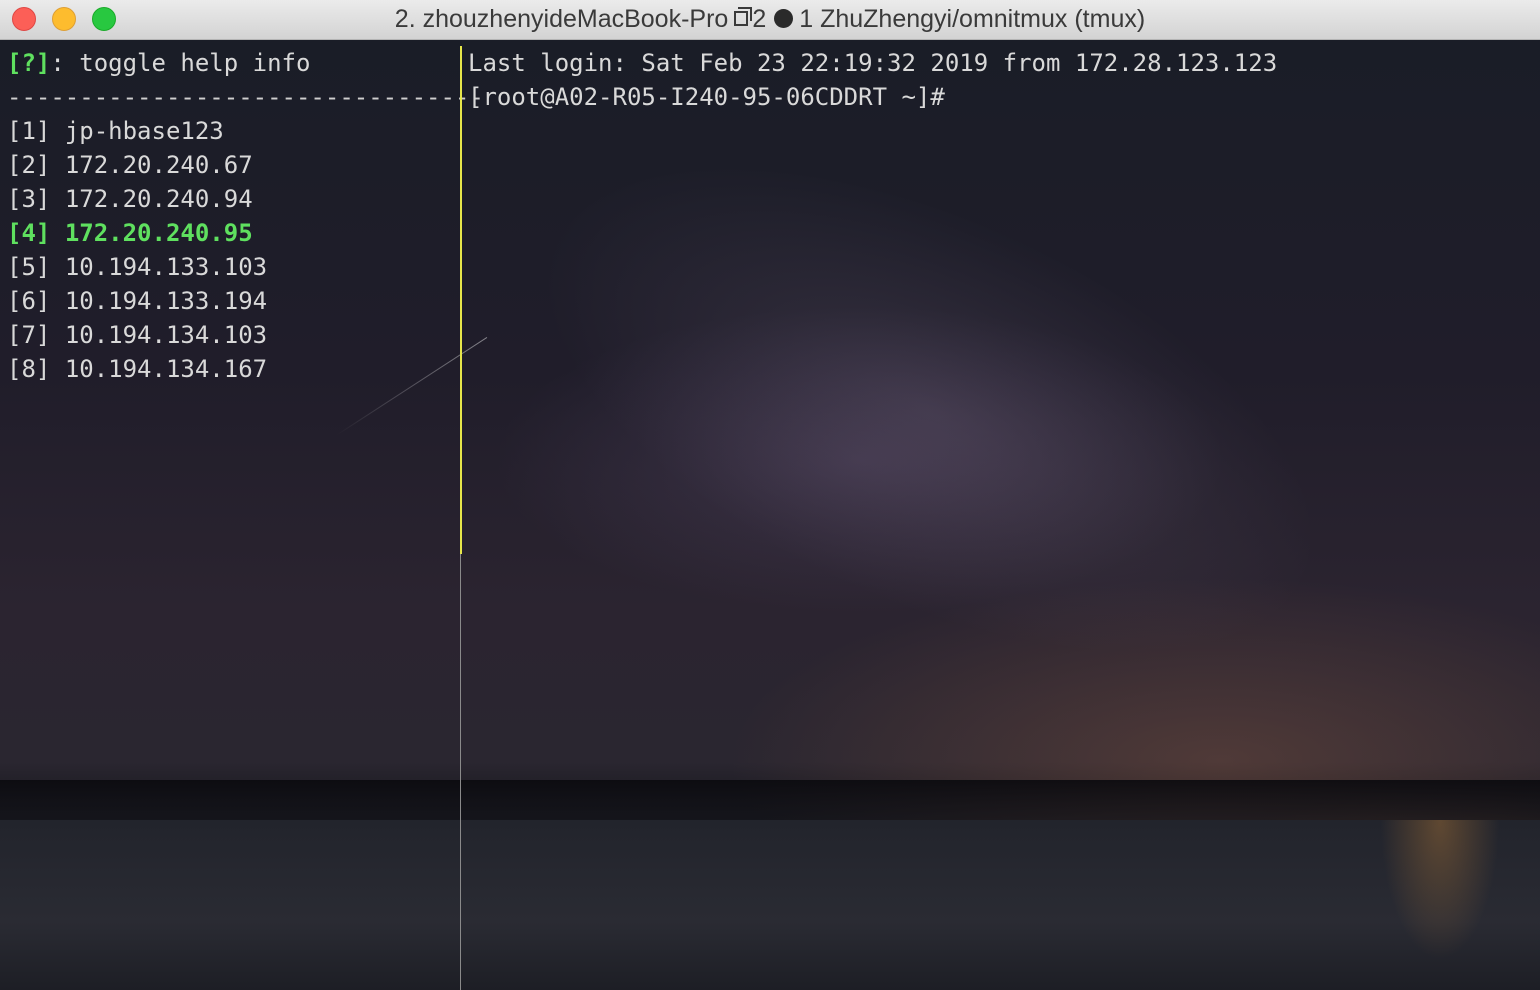 This screenshot has height=990, width=1540. Describe the element at coordinates (158, 199) in the screenshot. I see `host-name: 172.20.240.94` at that location.